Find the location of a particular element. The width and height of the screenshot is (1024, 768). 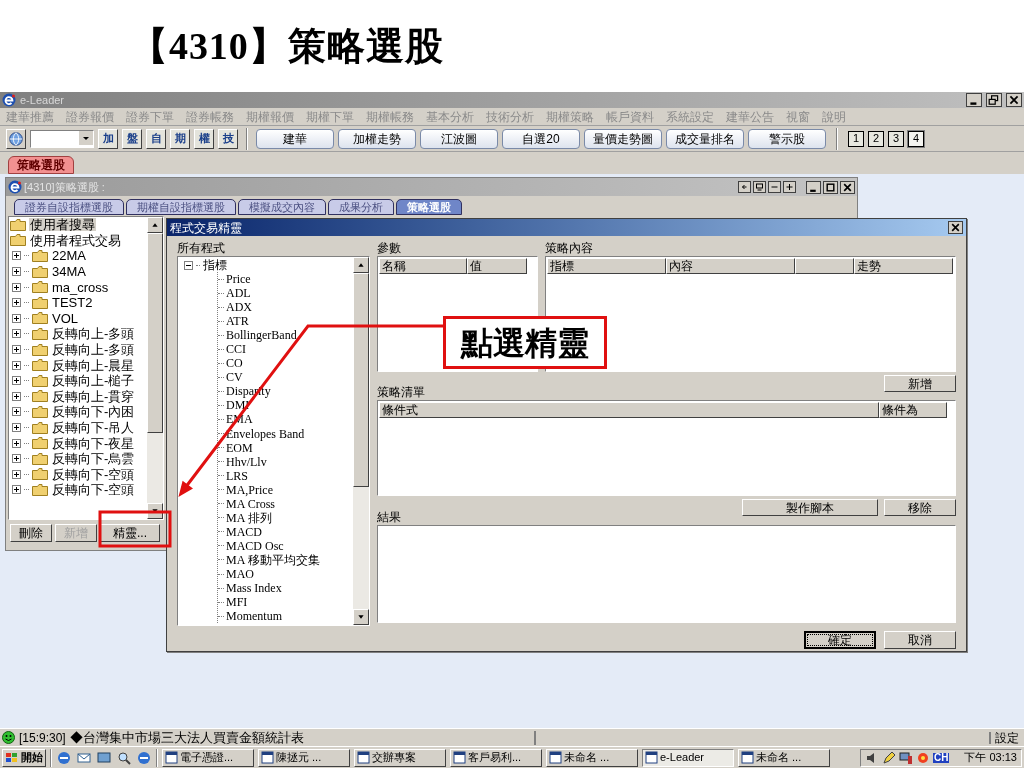

quick-button: 期 is located at coordinates (180, 138).